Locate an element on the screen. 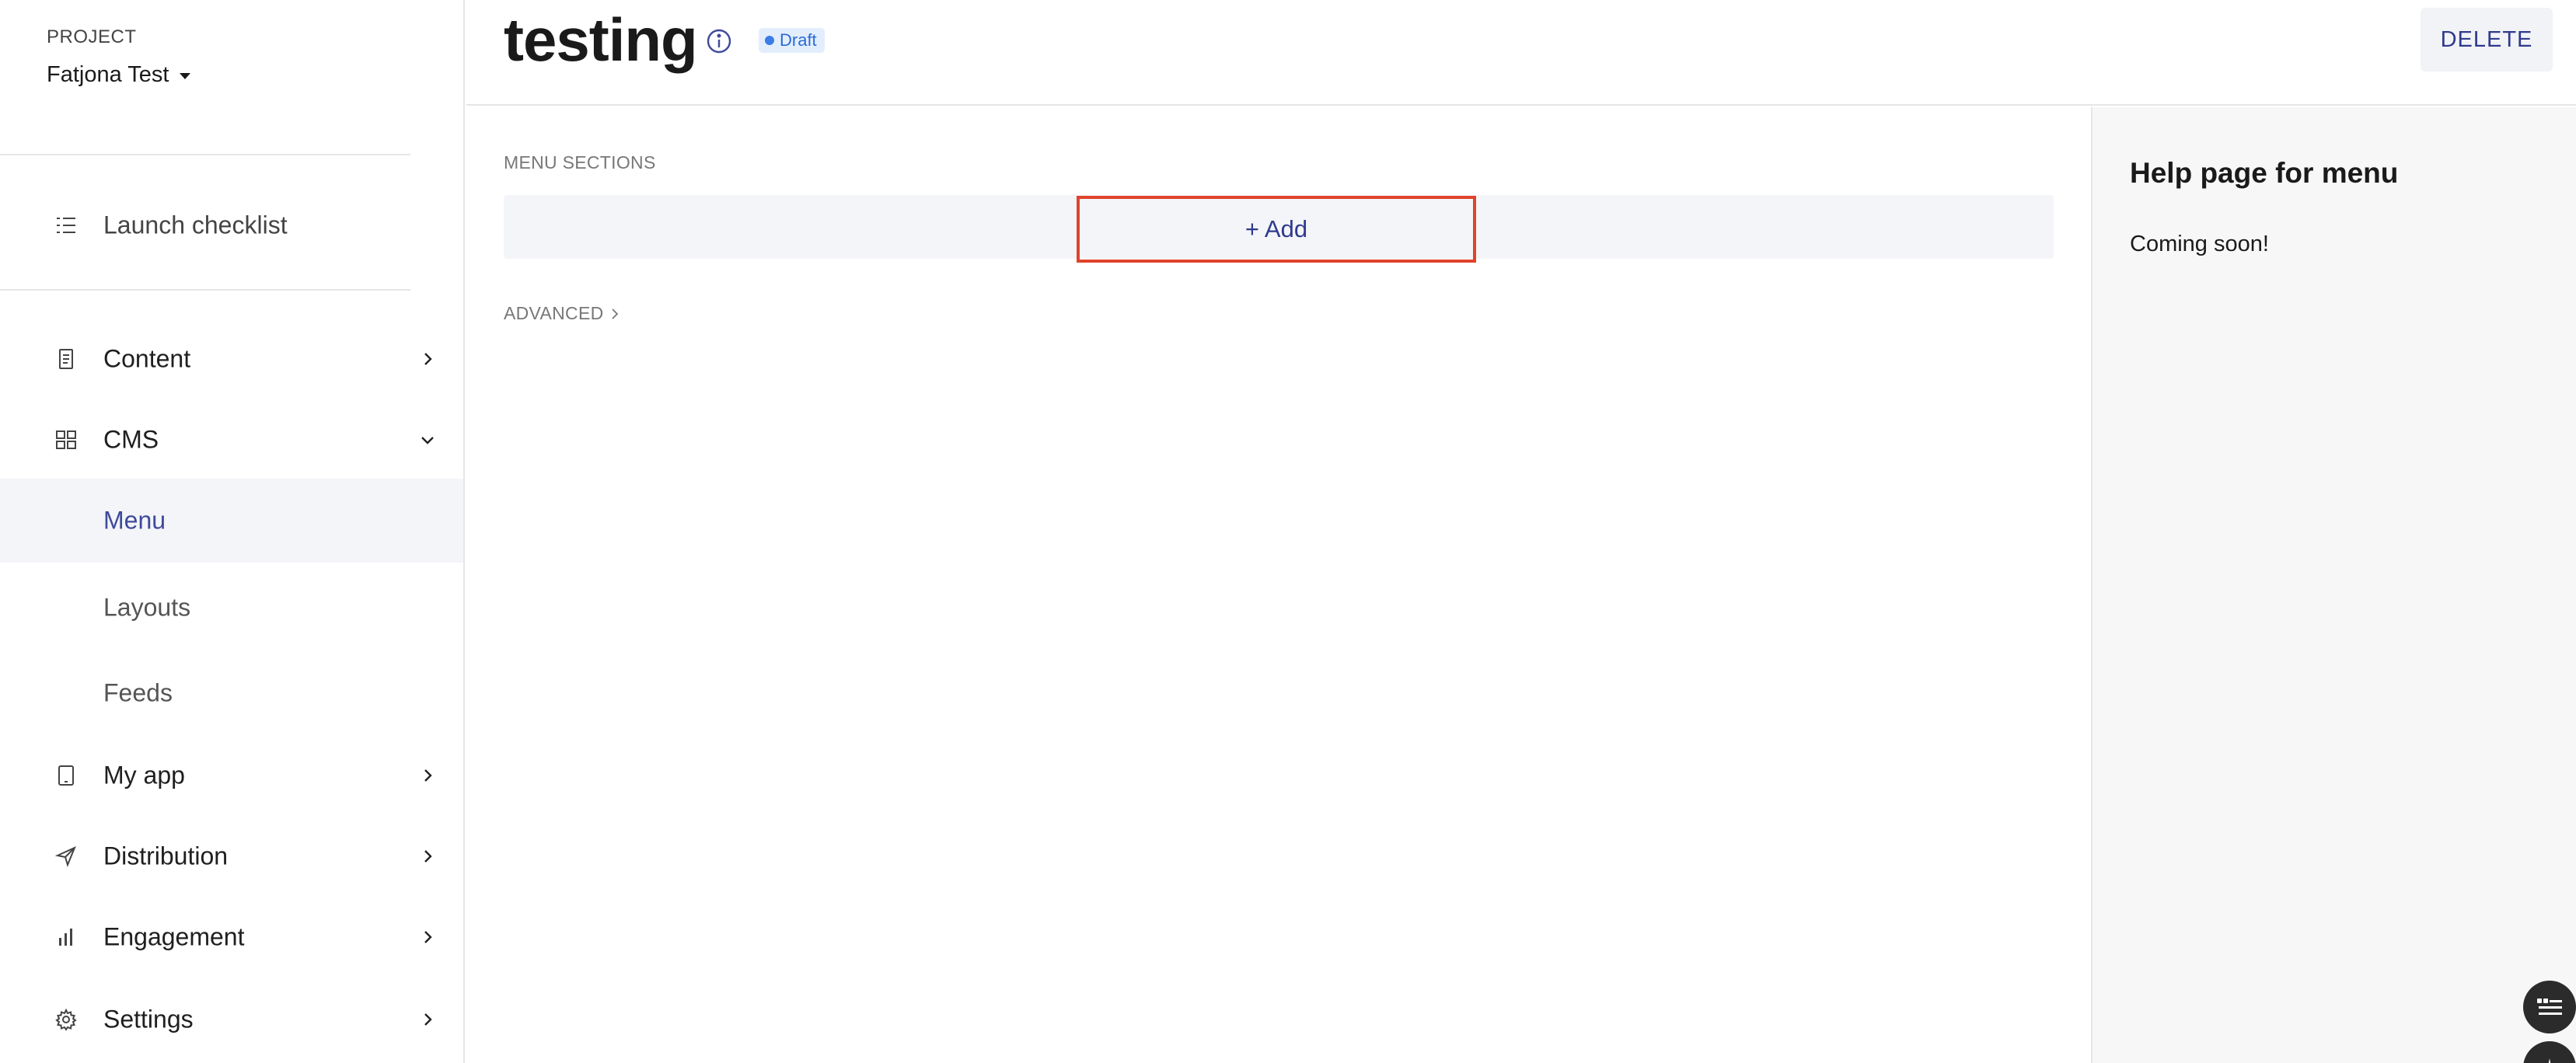  sidebar-item-label: Distribution is located at coordinates (166, 856).